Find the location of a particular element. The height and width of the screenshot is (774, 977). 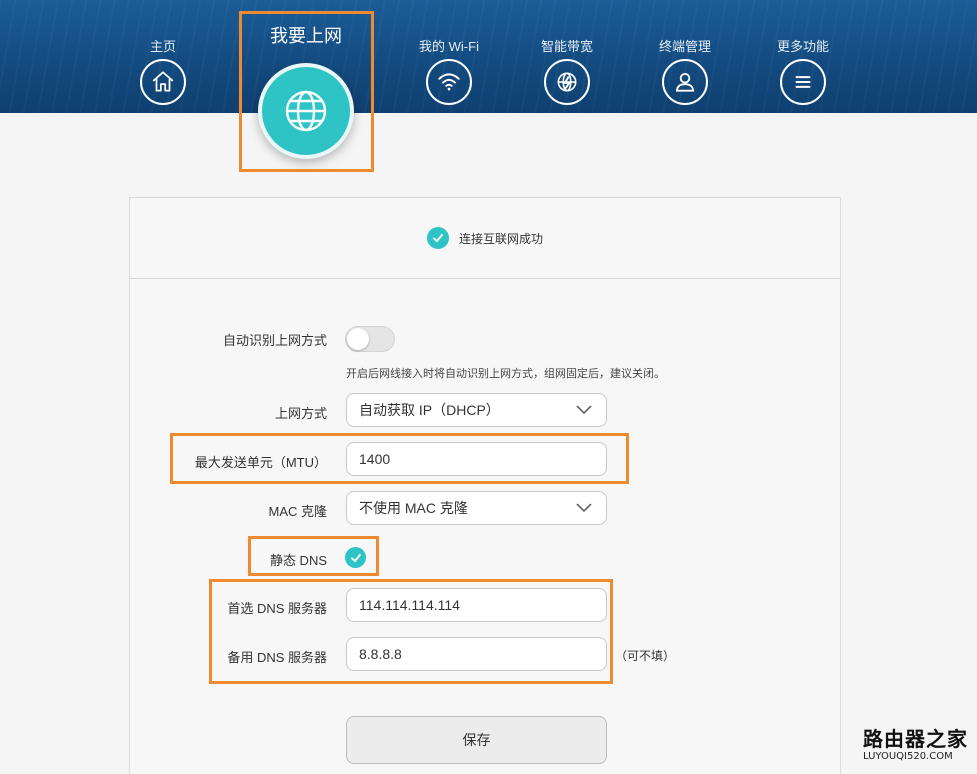

mac-clone-value: 不使用 MAC 克隆 is located at coordinates (413, 508).